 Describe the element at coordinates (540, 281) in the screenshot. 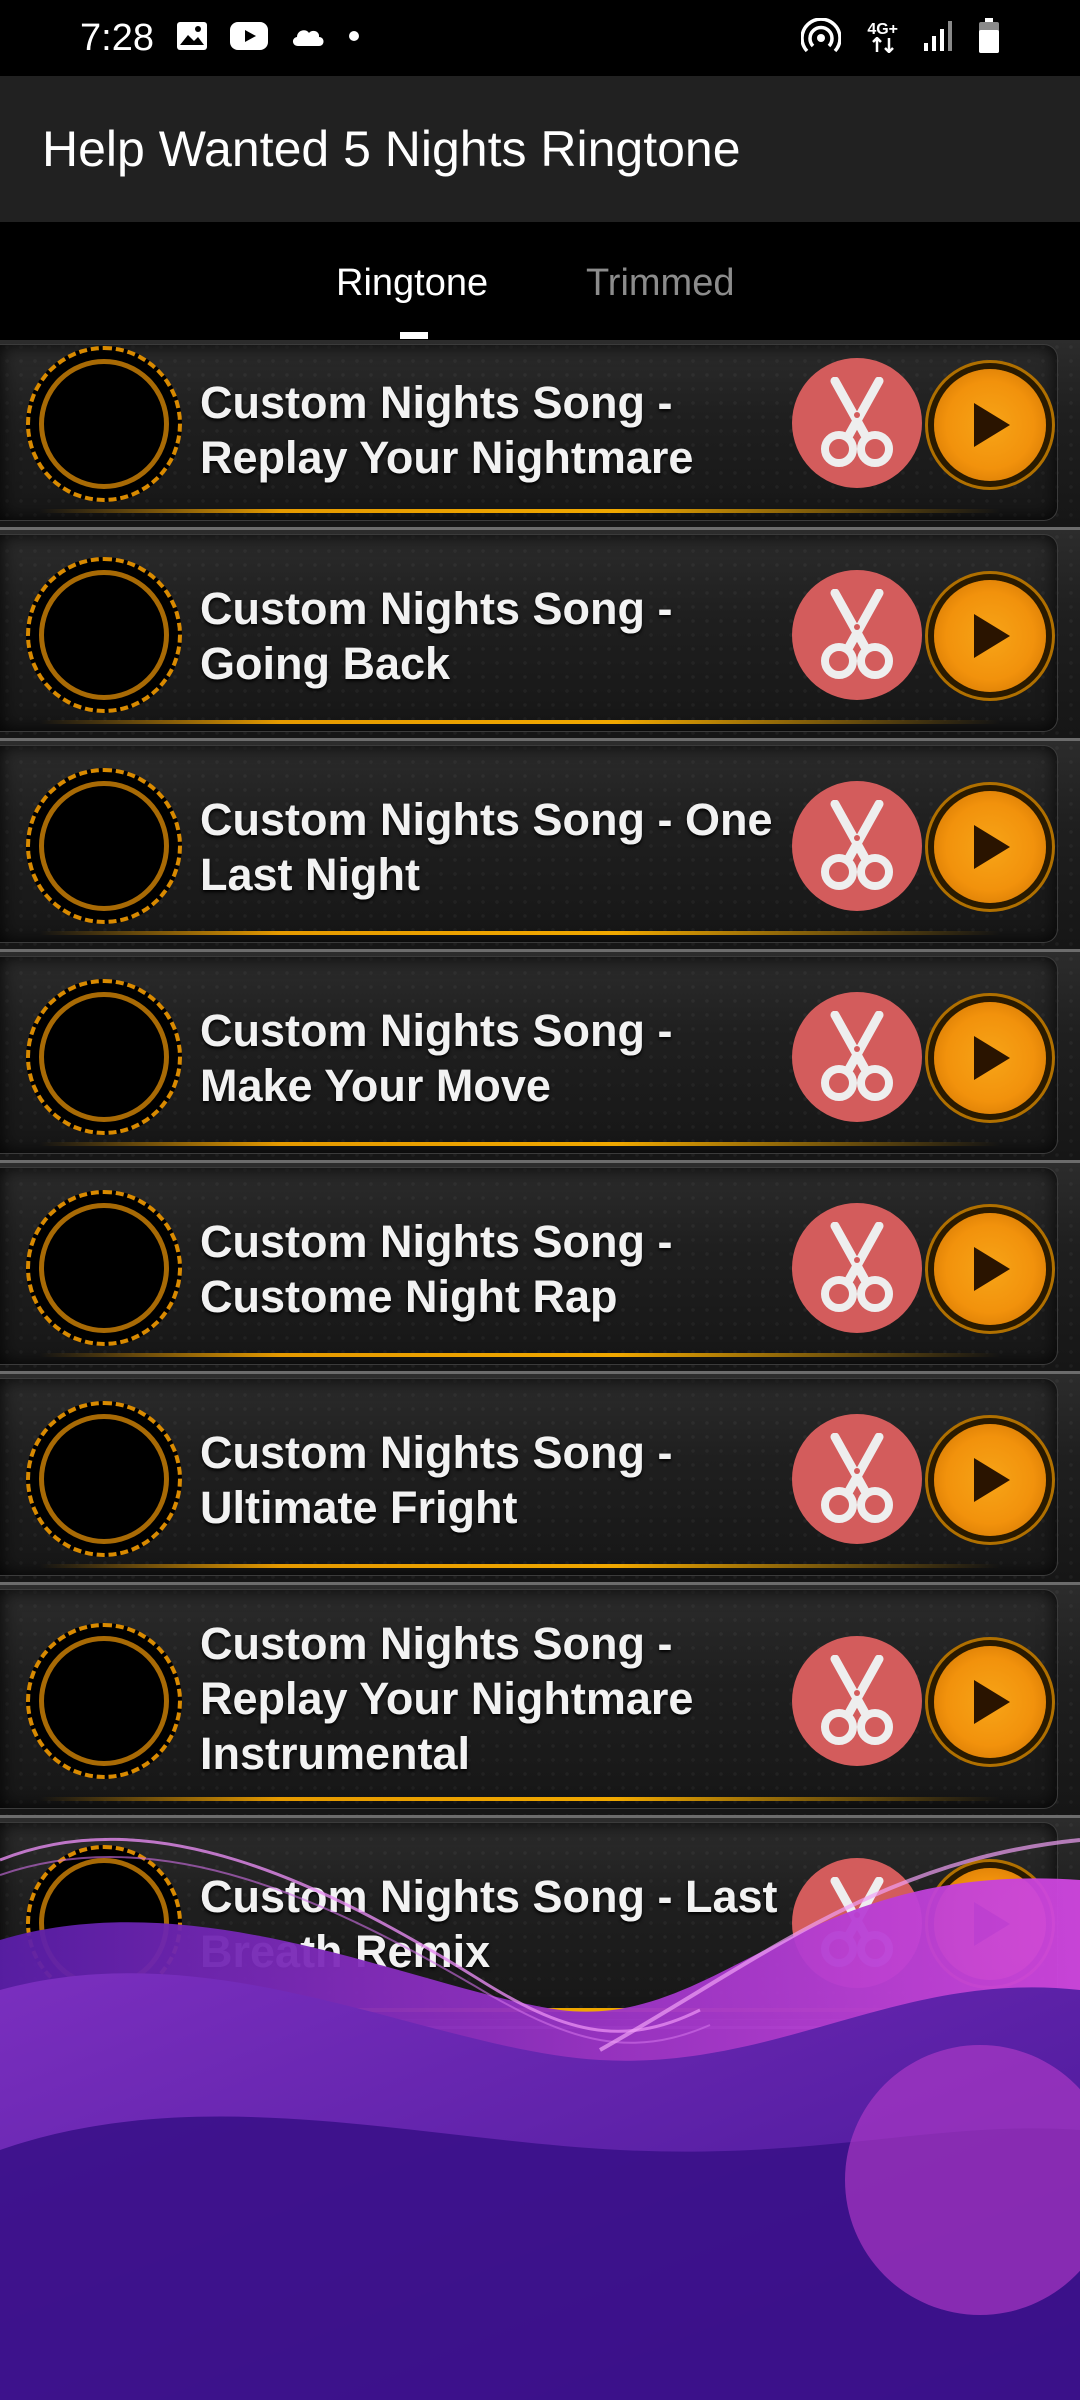

I see `tab-bar: Ringtone Trimmed` at that location.